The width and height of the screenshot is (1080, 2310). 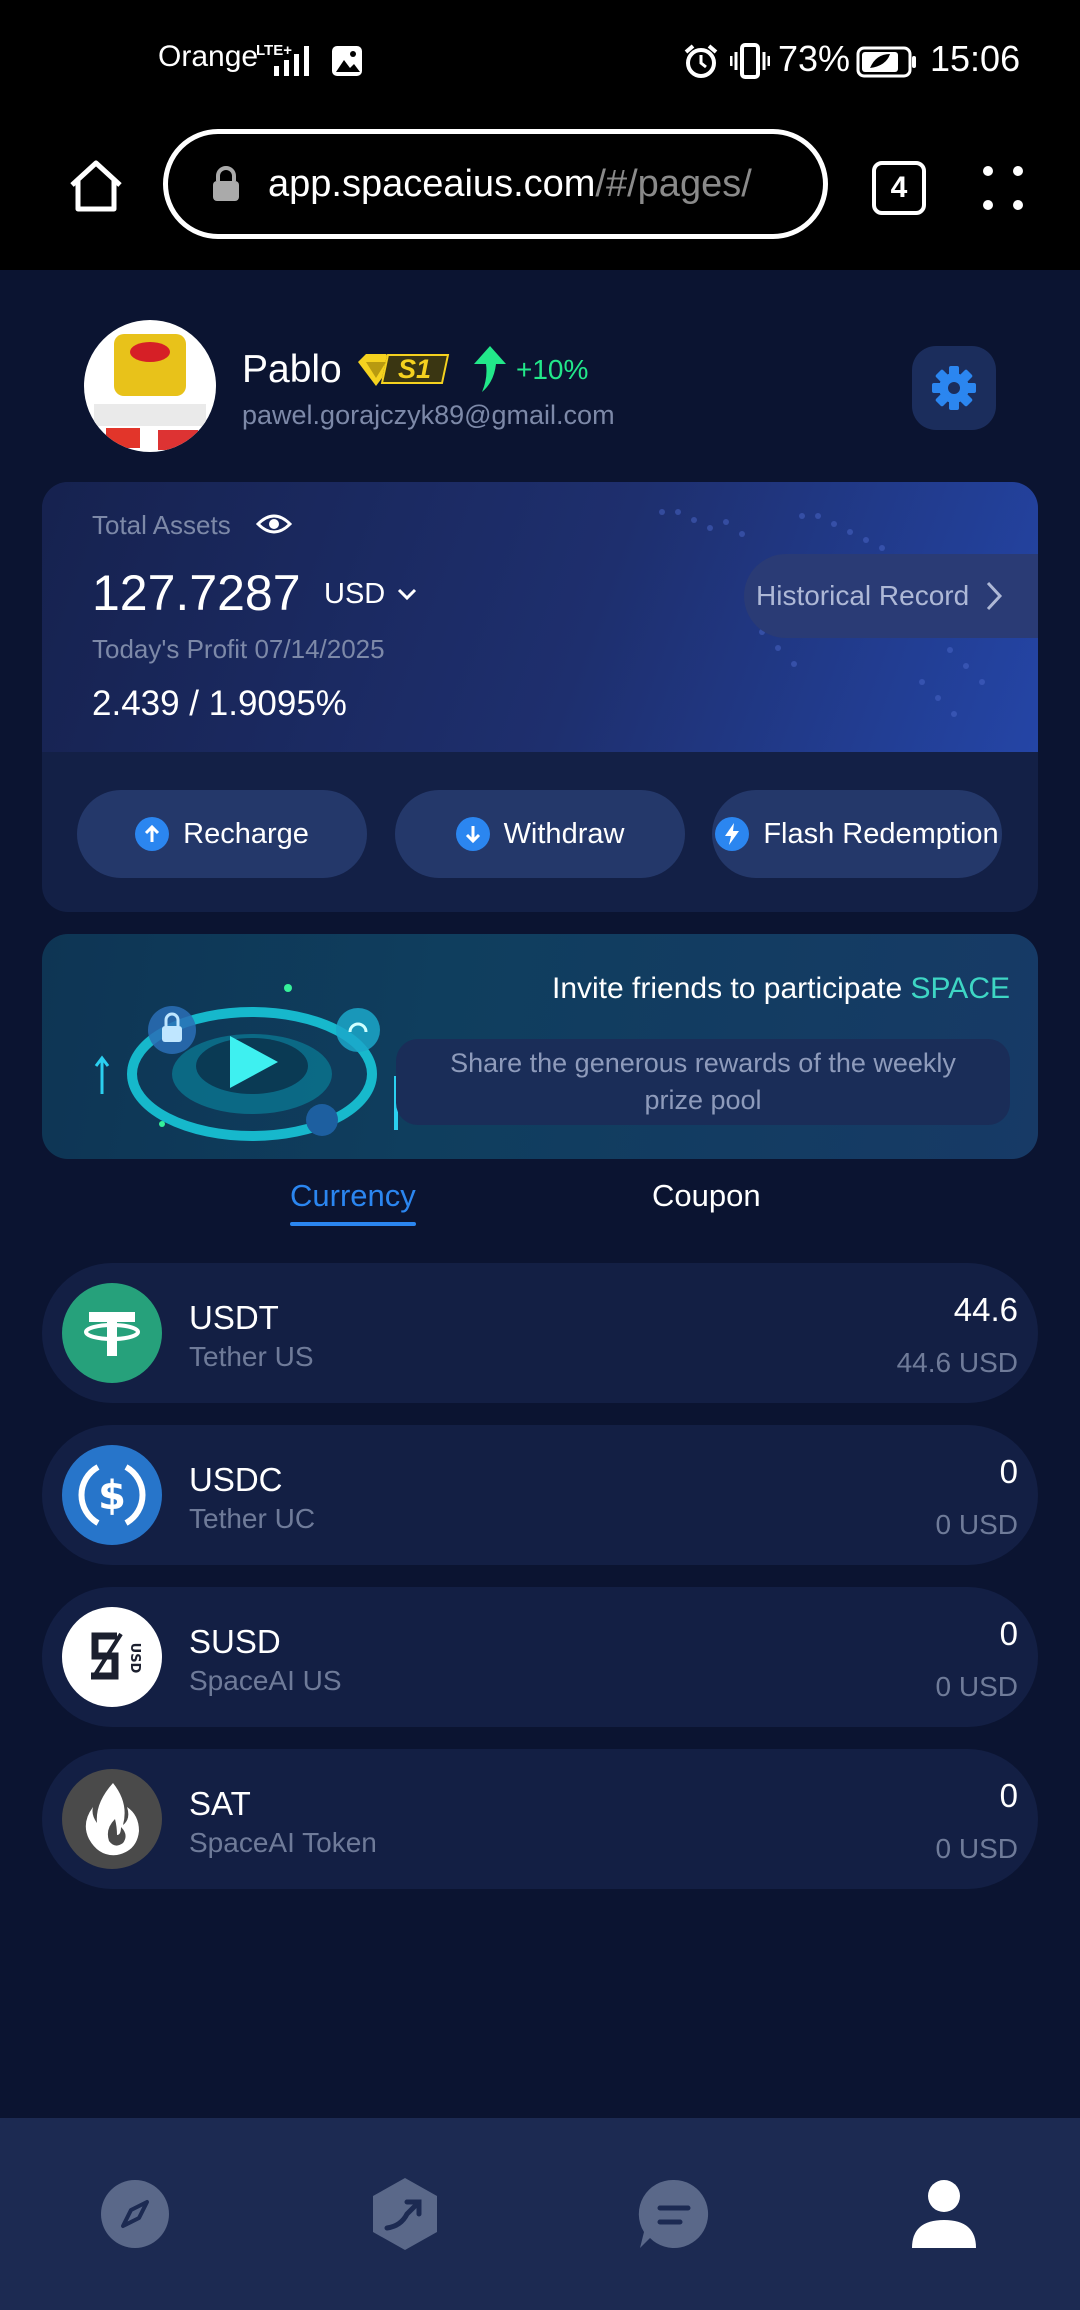 I want to click on withdraw-label: Withdraw, so click(x=564, y=833).